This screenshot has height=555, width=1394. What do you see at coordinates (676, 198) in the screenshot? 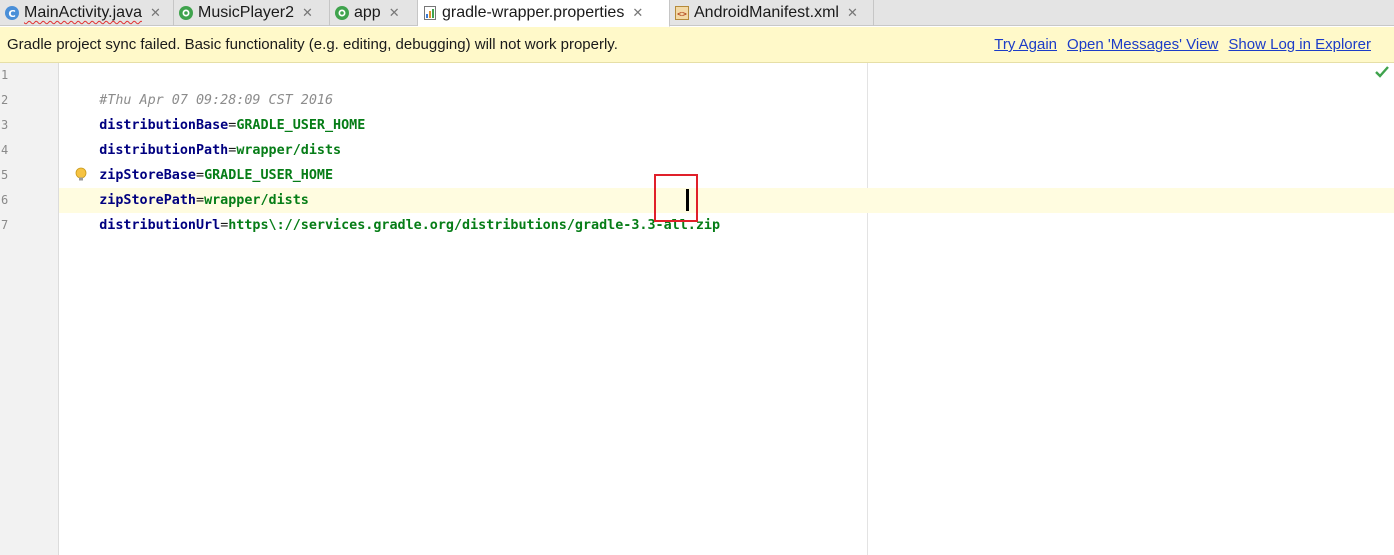
I see `red-highlight-box` at bounding box center [676, 198].